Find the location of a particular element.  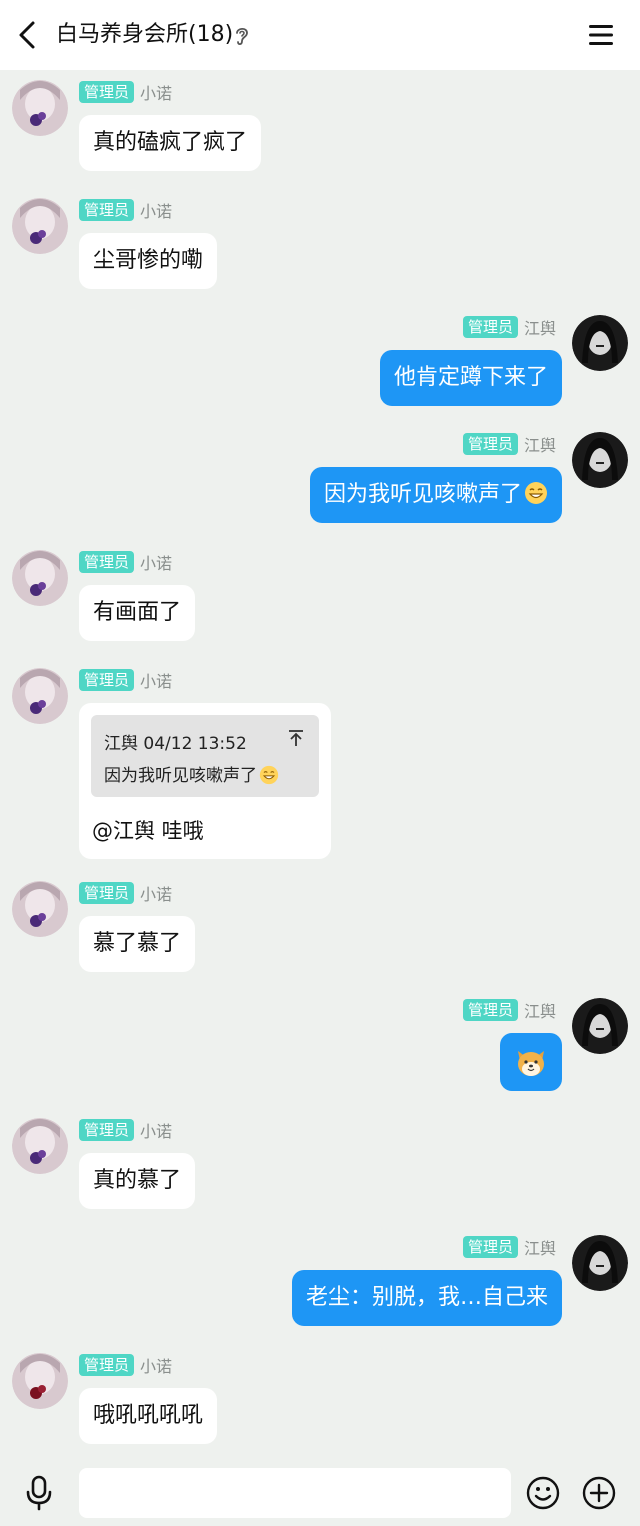

chevron-left-icon is located at coordinates (28, 35).